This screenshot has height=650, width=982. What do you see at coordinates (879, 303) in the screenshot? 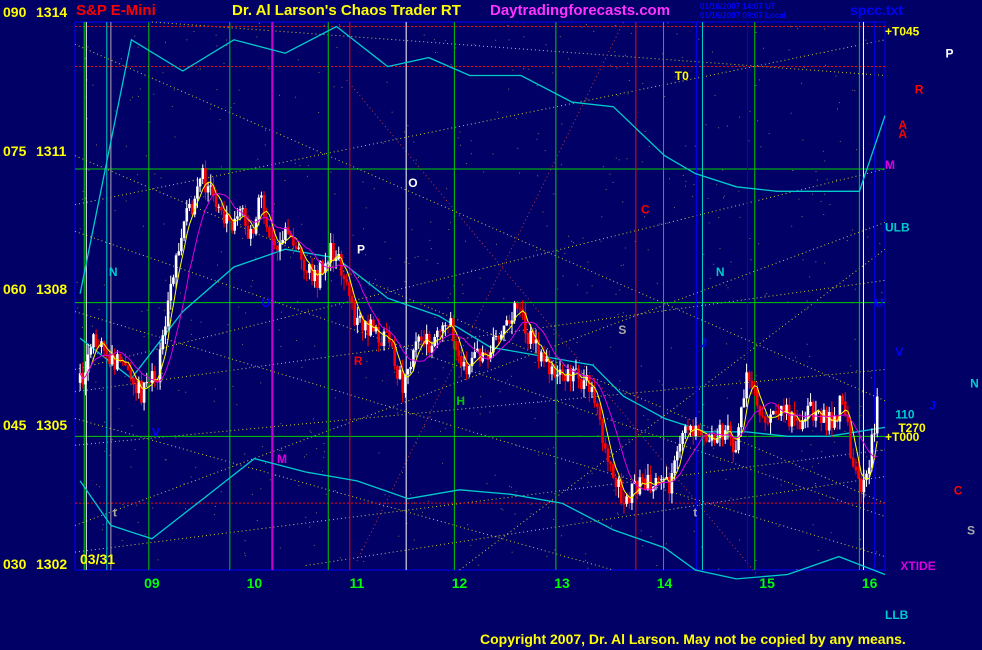
I see `right-label-U: U` at bounding box center [879, 303].